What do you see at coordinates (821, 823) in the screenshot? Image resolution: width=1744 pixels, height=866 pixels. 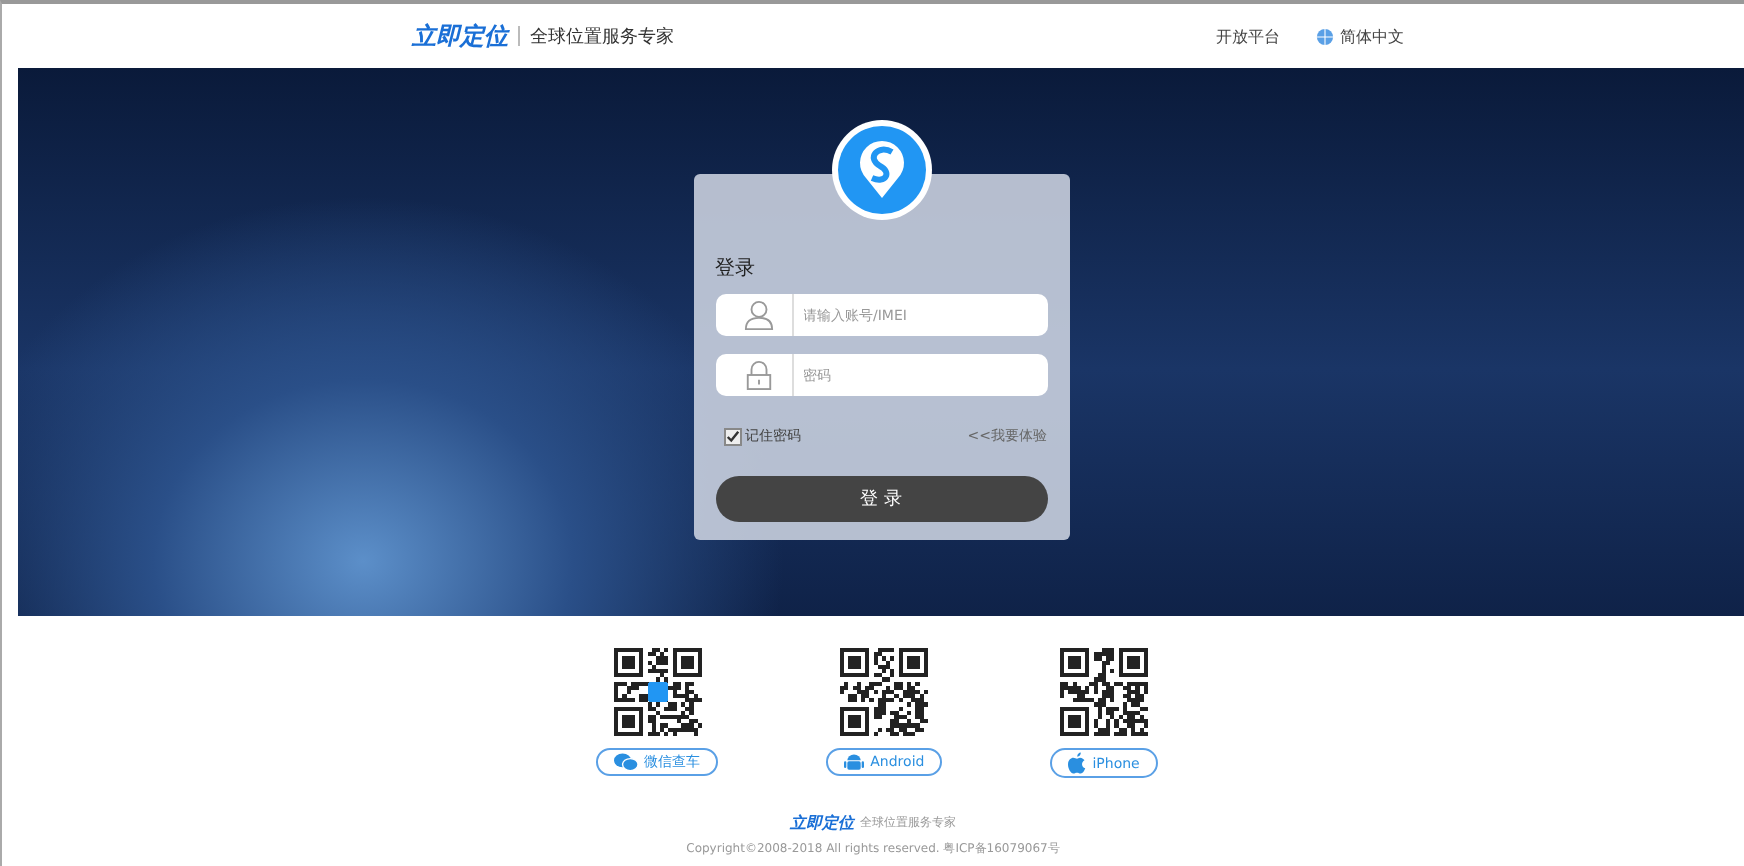 I see `footer-logo: 立即定位` at bounding box center [821, 823].